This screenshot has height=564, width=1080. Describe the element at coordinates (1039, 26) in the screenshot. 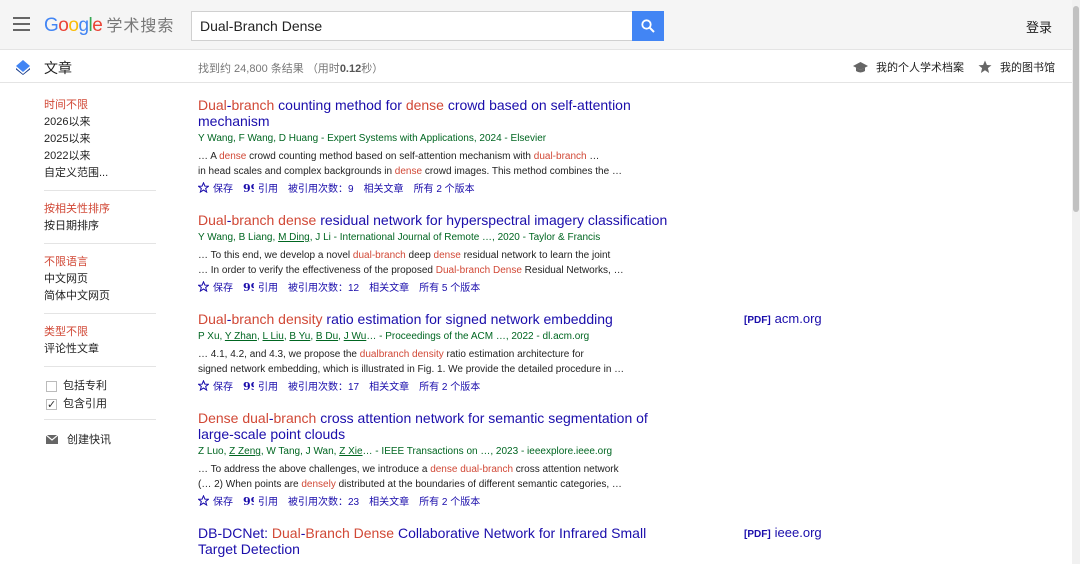

I see `login-link: 登录` at that location.